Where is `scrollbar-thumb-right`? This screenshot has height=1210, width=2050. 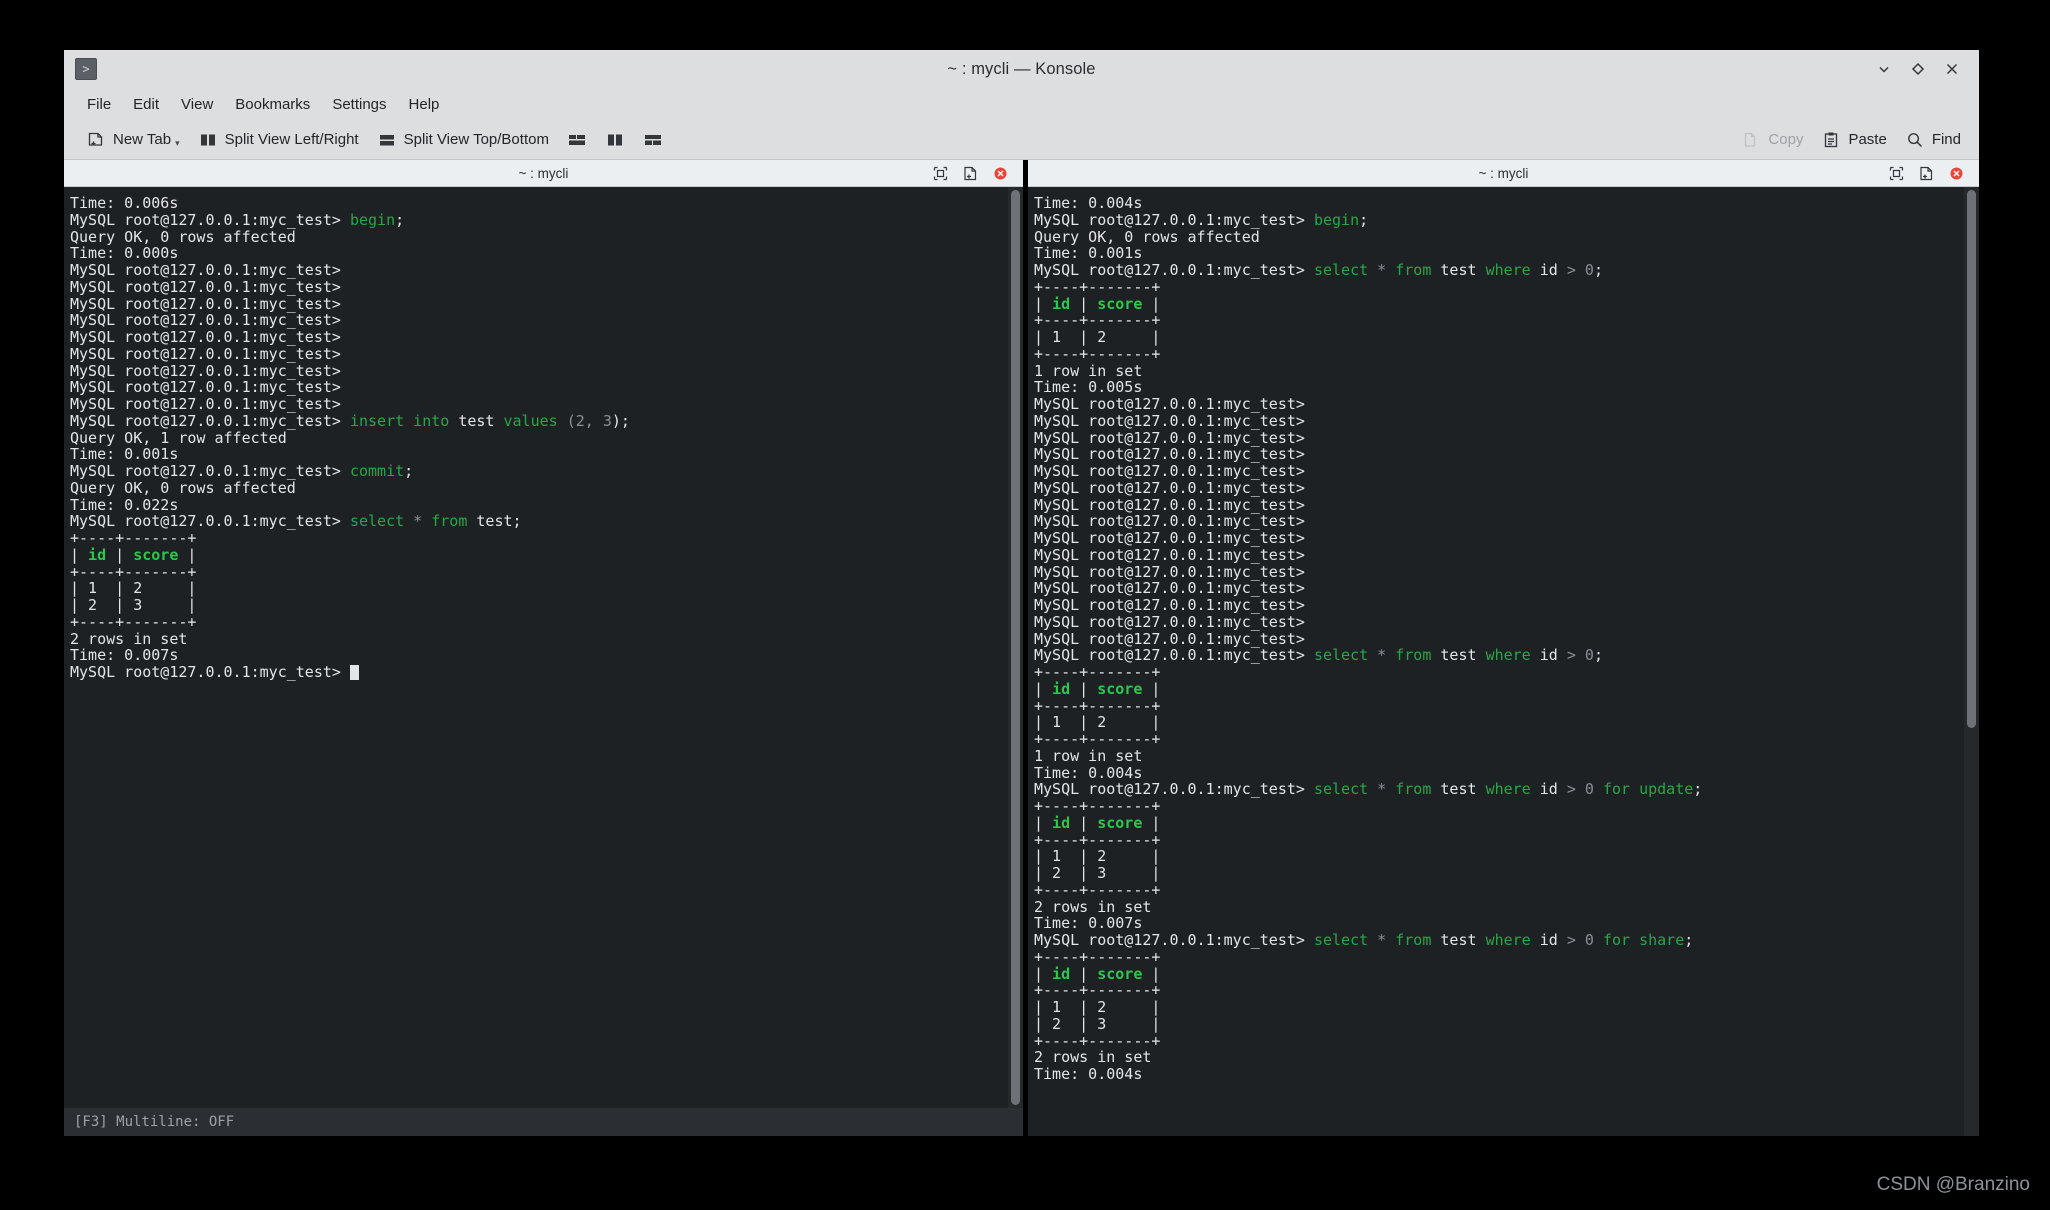
scrollbar-thumb-right is located at coordinates (1971, 459).